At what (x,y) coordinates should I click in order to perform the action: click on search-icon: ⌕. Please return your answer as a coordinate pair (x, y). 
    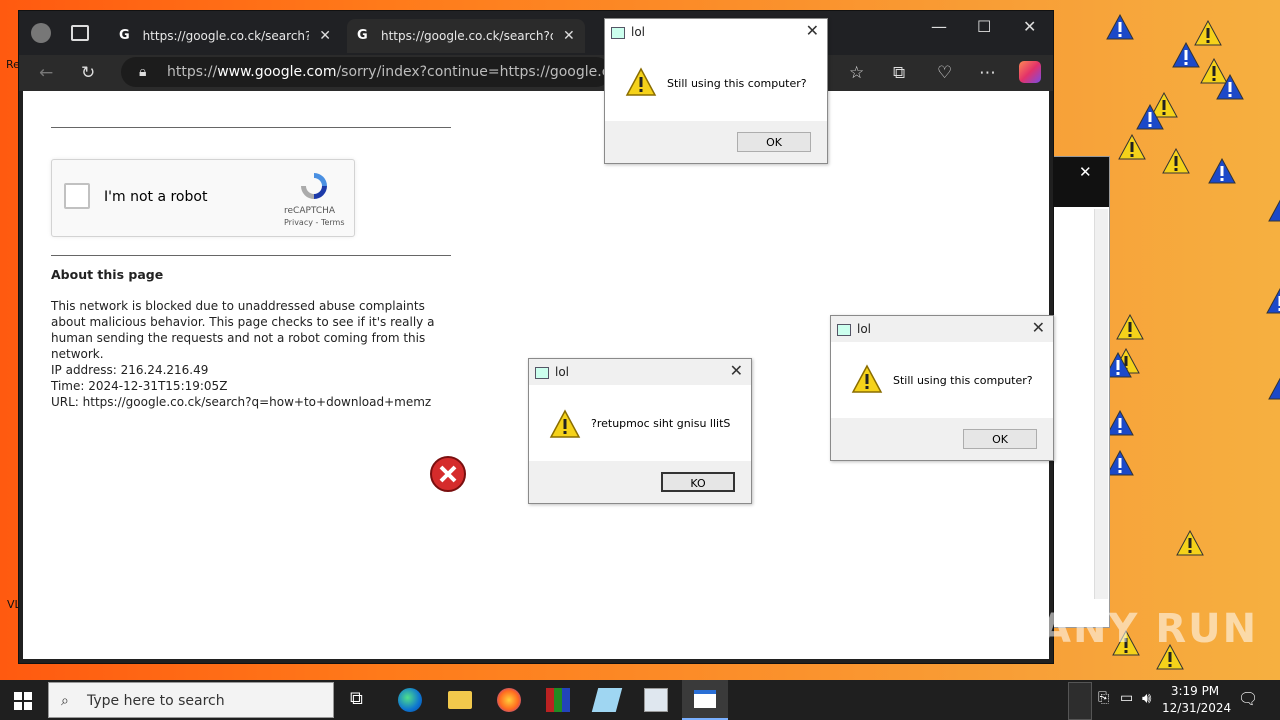
    Looking at the image, I should click on (65, 701).